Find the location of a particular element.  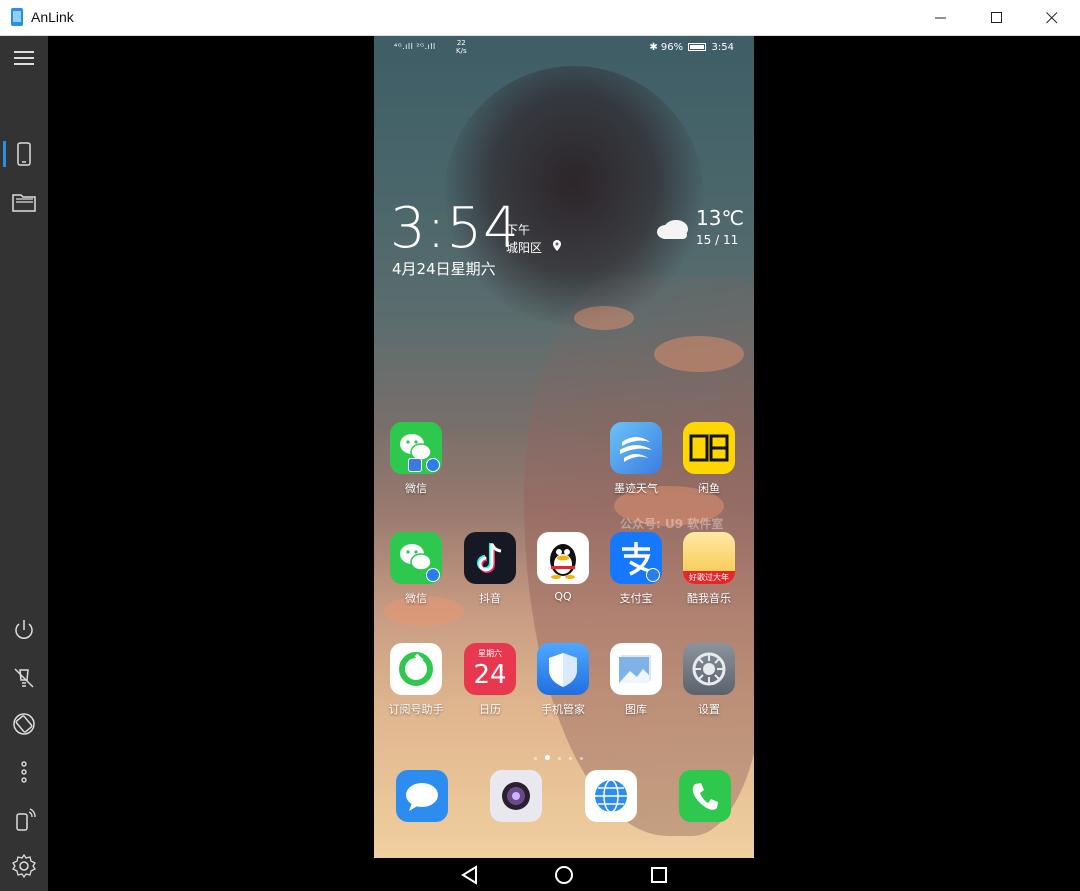

hamburger-menu-icon is located at coordinates (24, 58).